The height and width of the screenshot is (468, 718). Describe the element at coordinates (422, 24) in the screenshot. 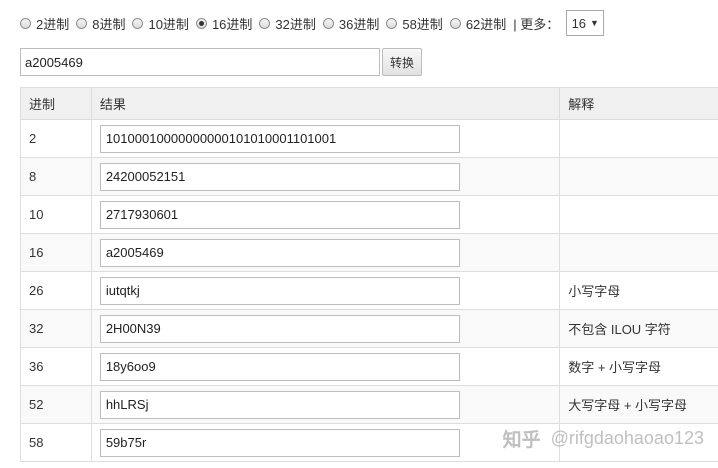

I see `radix-option-label: 58进制` at that location.